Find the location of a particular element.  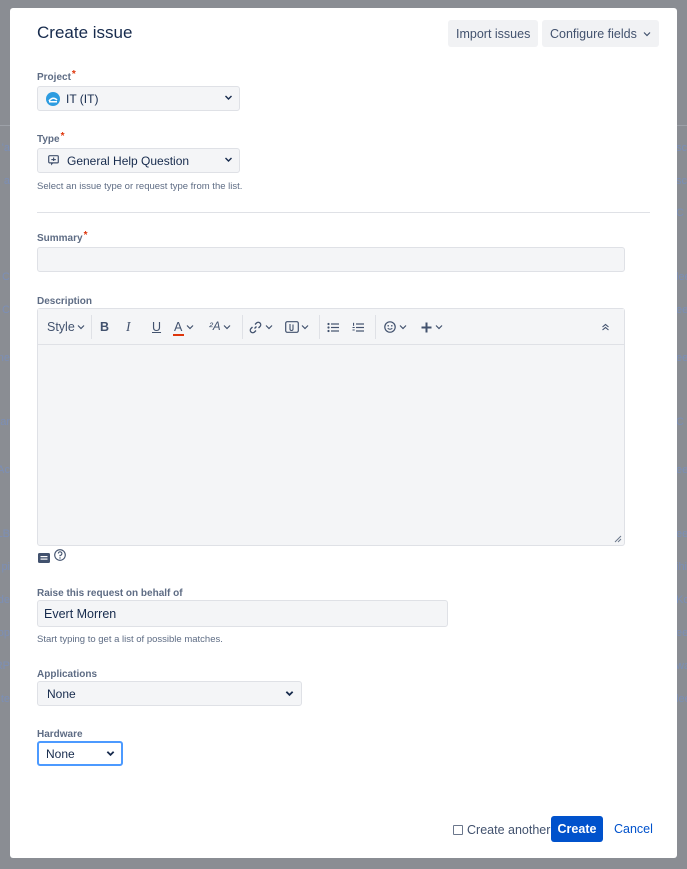

text-color-button: A is located at coordinates (183, 327).